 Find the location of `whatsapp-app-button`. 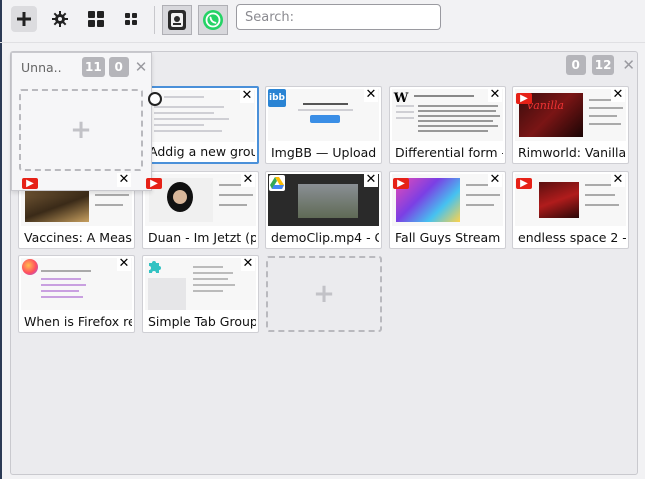

whatsapp-app-button is located at coordinates (213, 20).